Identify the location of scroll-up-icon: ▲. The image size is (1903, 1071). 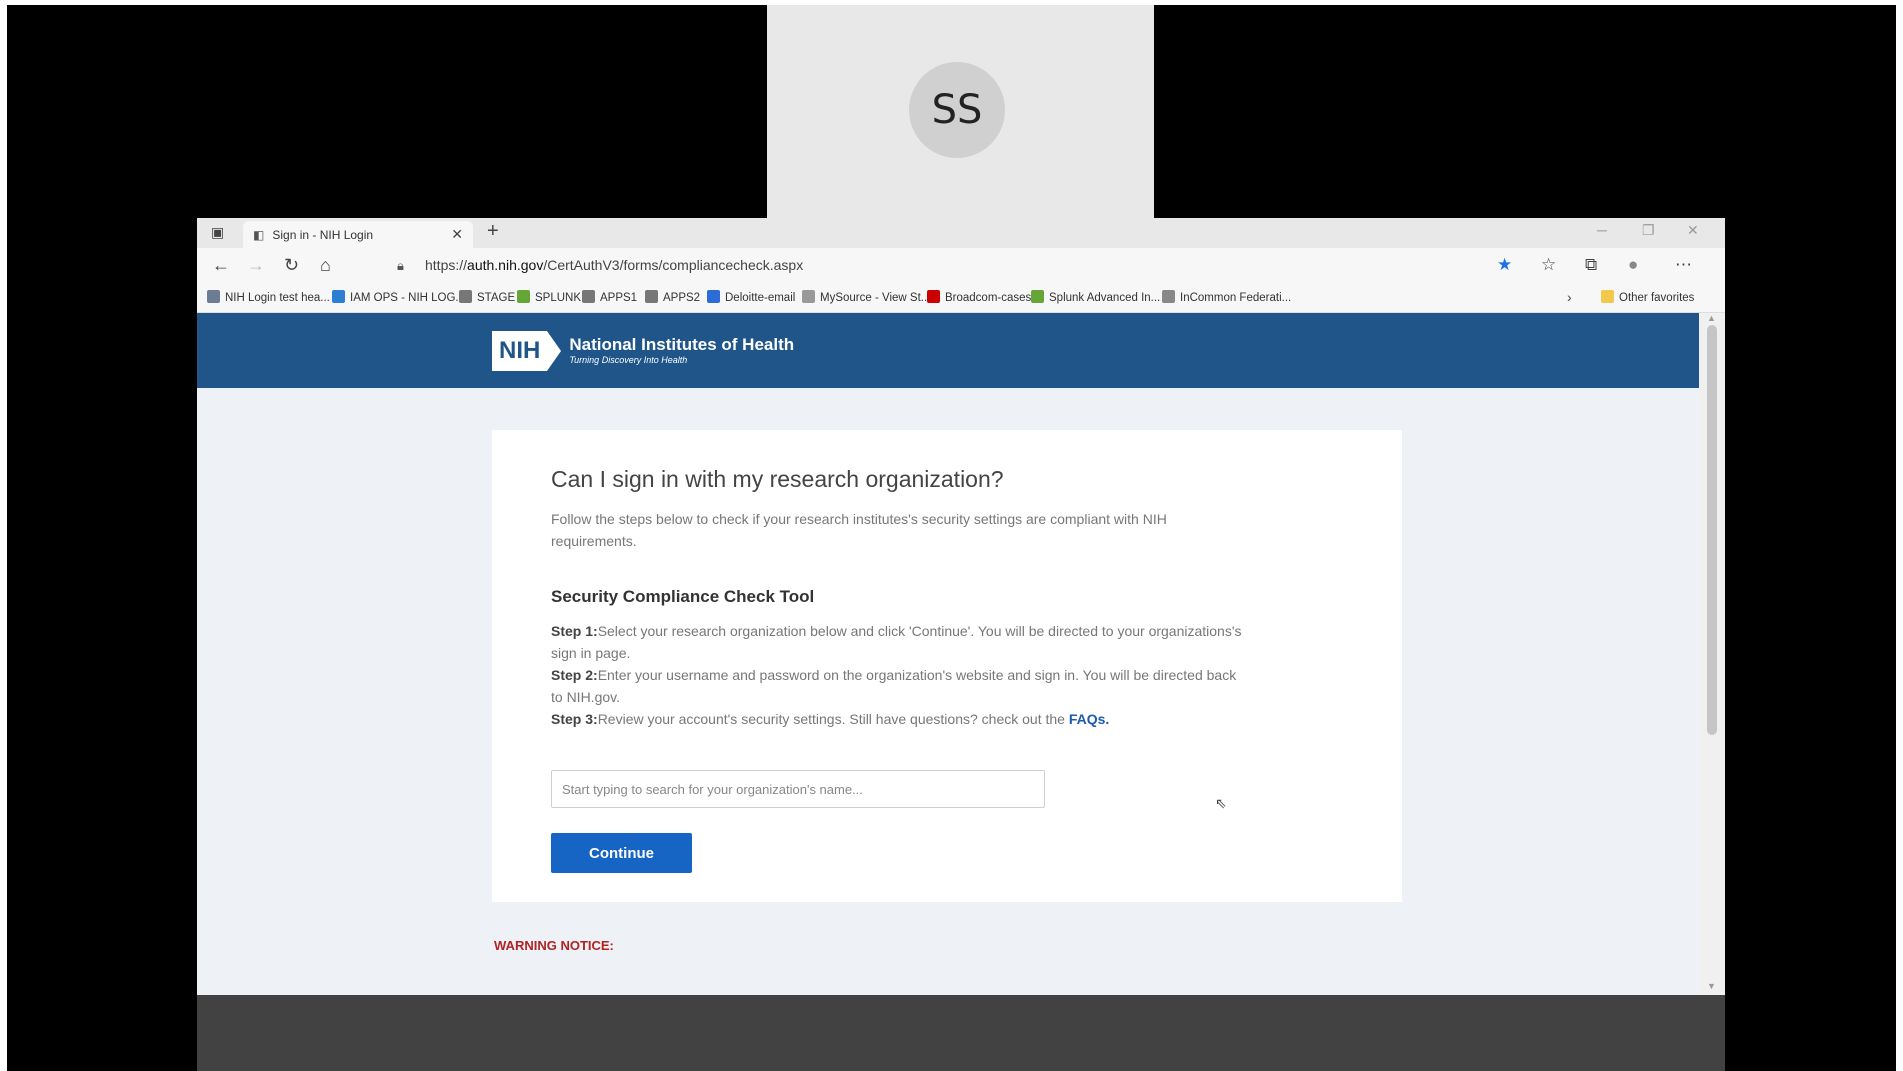
(1711, 318).